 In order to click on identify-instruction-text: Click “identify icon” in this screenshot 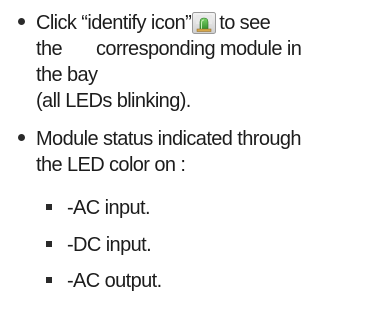, I will do `click(114, 23)`.